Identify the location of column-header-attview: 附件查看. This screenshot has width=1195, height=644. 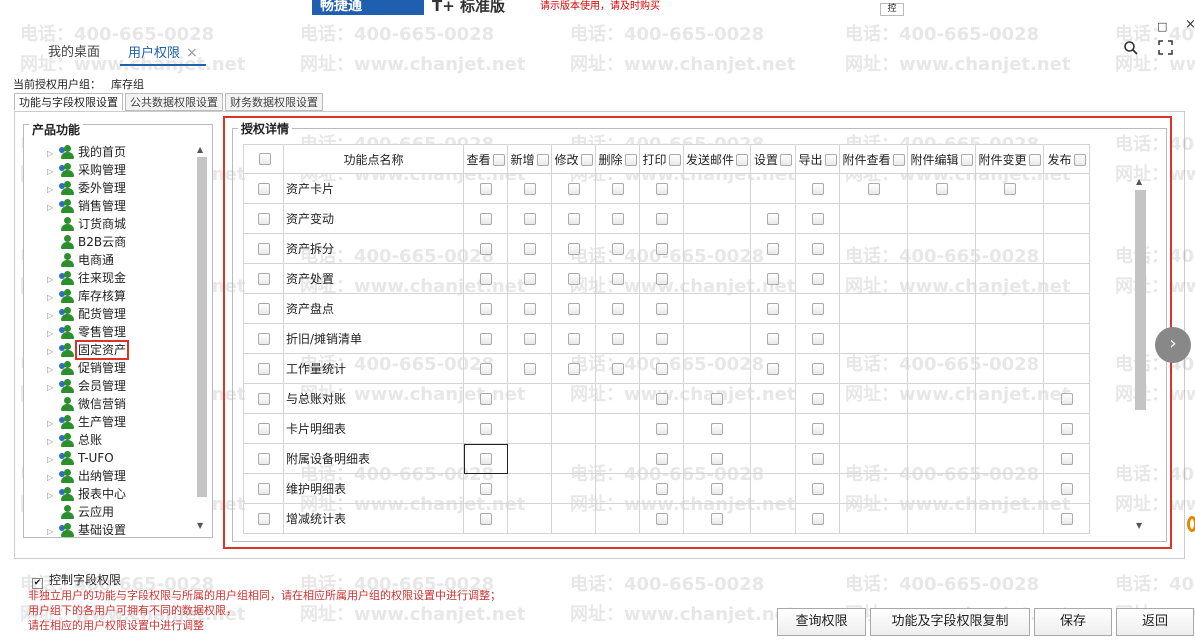
(873, 159).